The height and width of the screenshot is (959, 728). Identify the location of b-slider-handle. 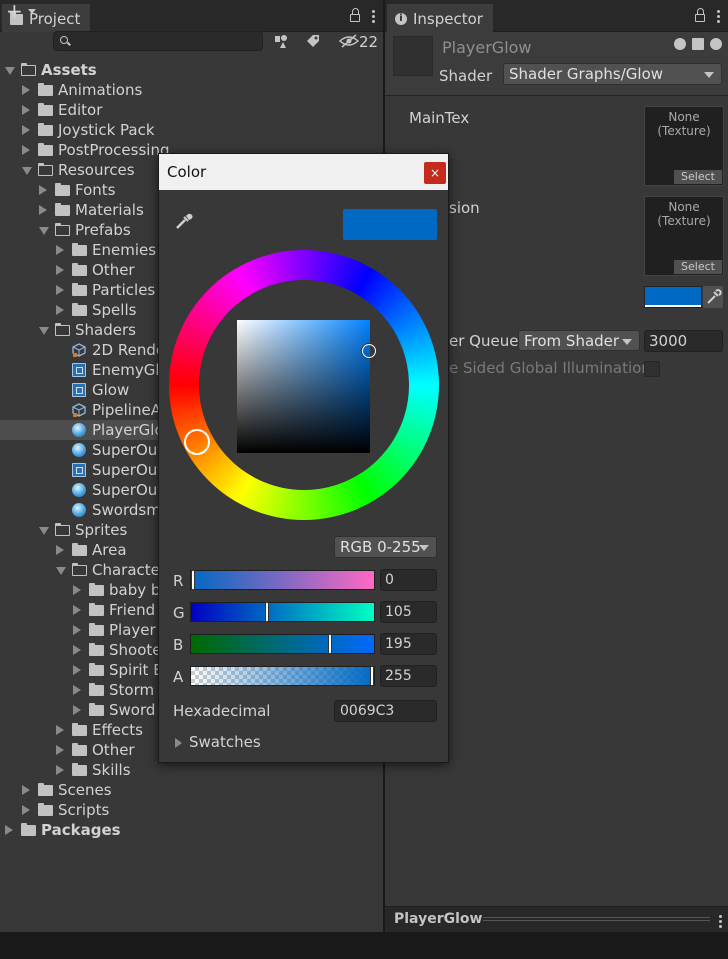
(329, 644).